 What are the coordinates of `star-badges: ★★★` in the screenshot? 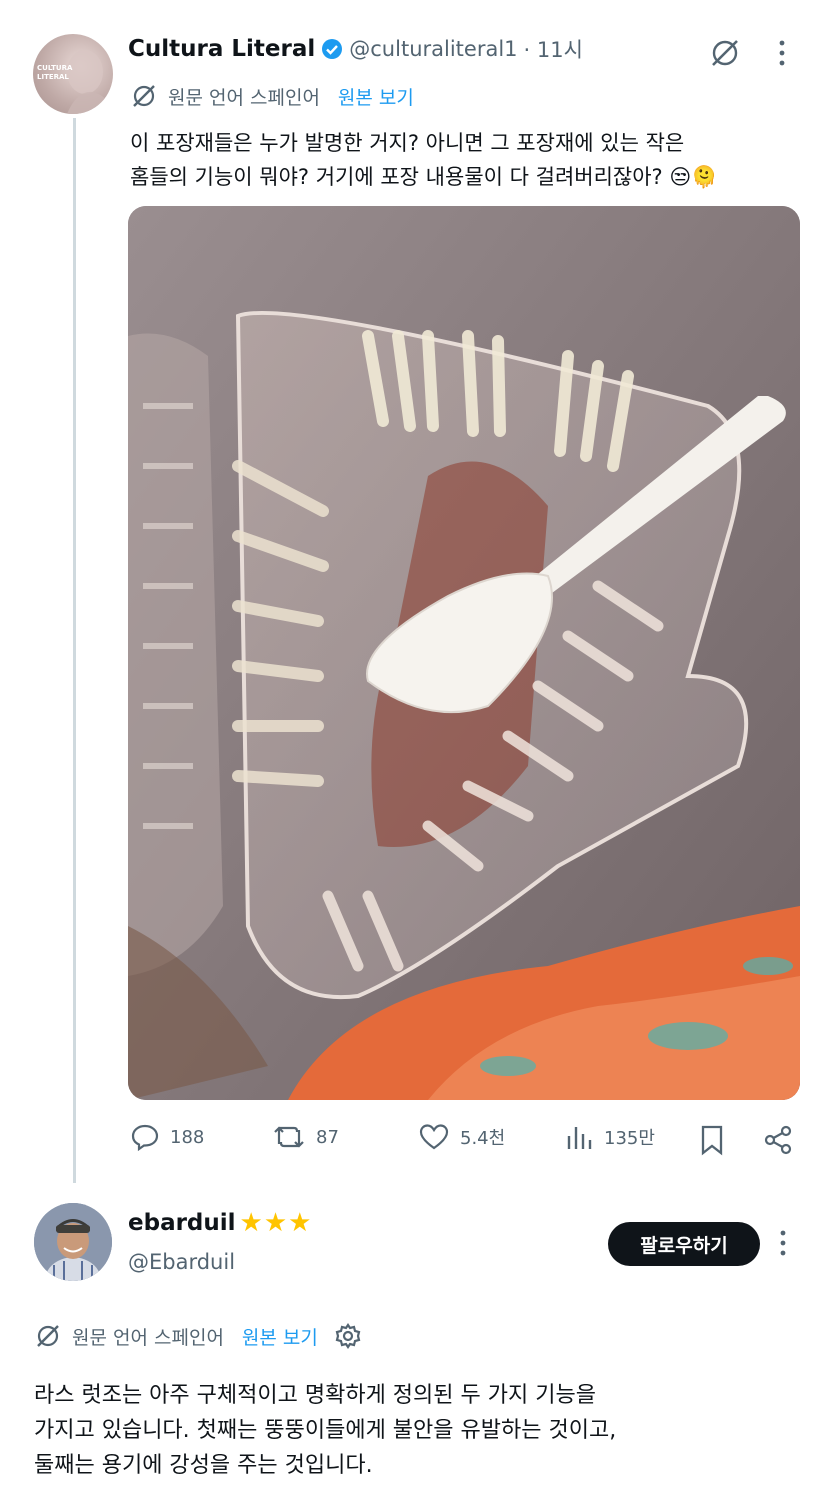 It's located at (276, 1223).